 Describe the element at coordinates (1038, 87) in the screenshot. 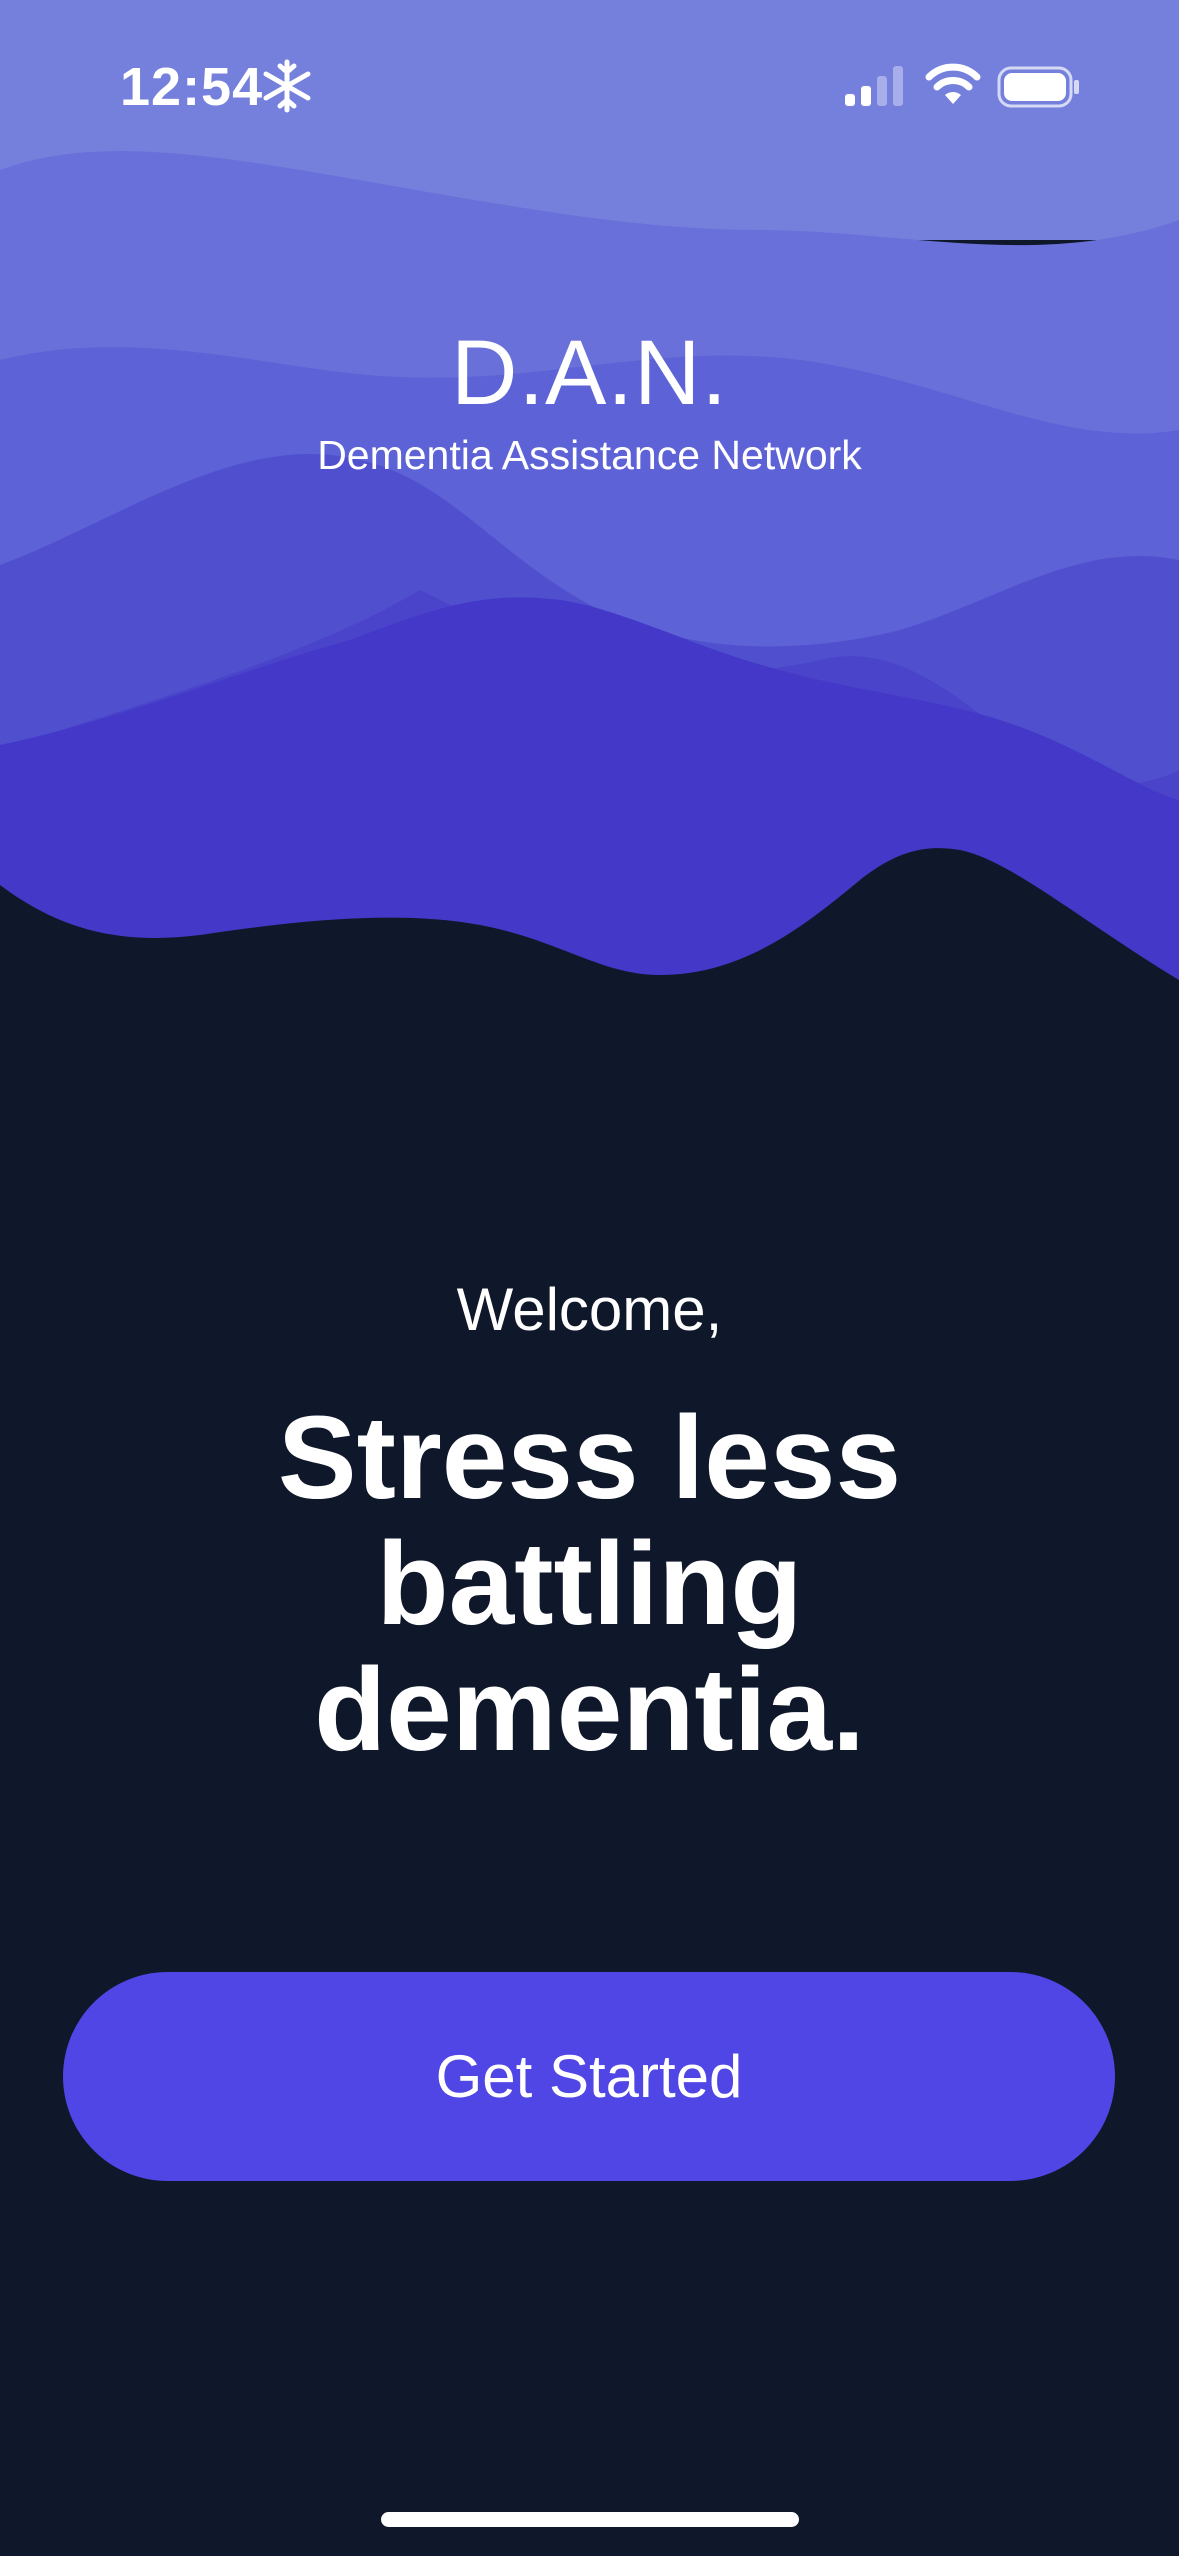

I see `battery-icon` at that location.